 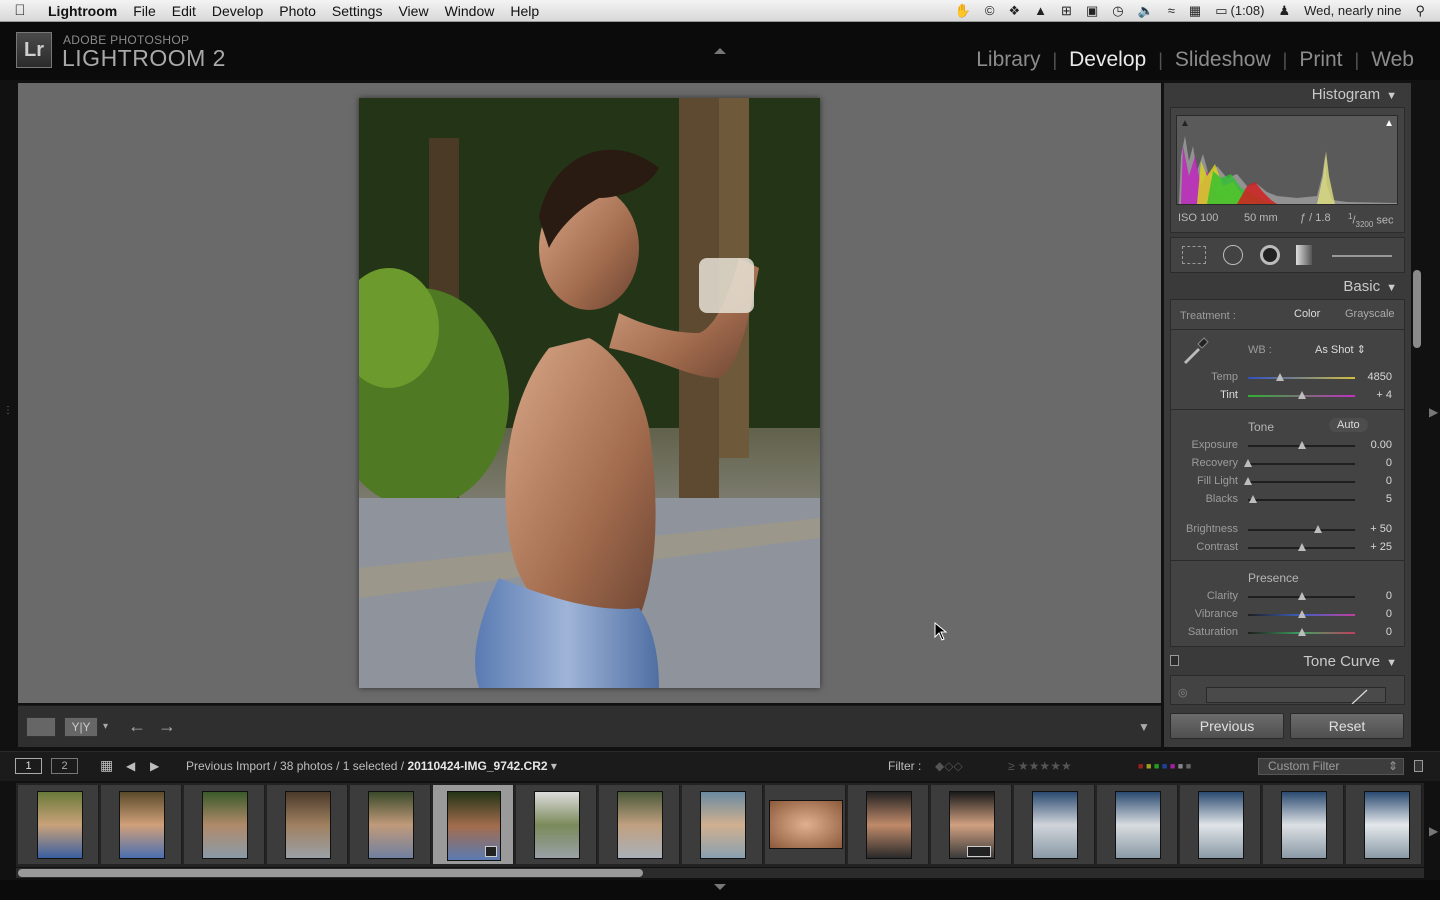 What do you see at coordinates (1362, 256) in the screenshot?
I see `adjustment-brush-icon` at bounding box center [1362, 256].